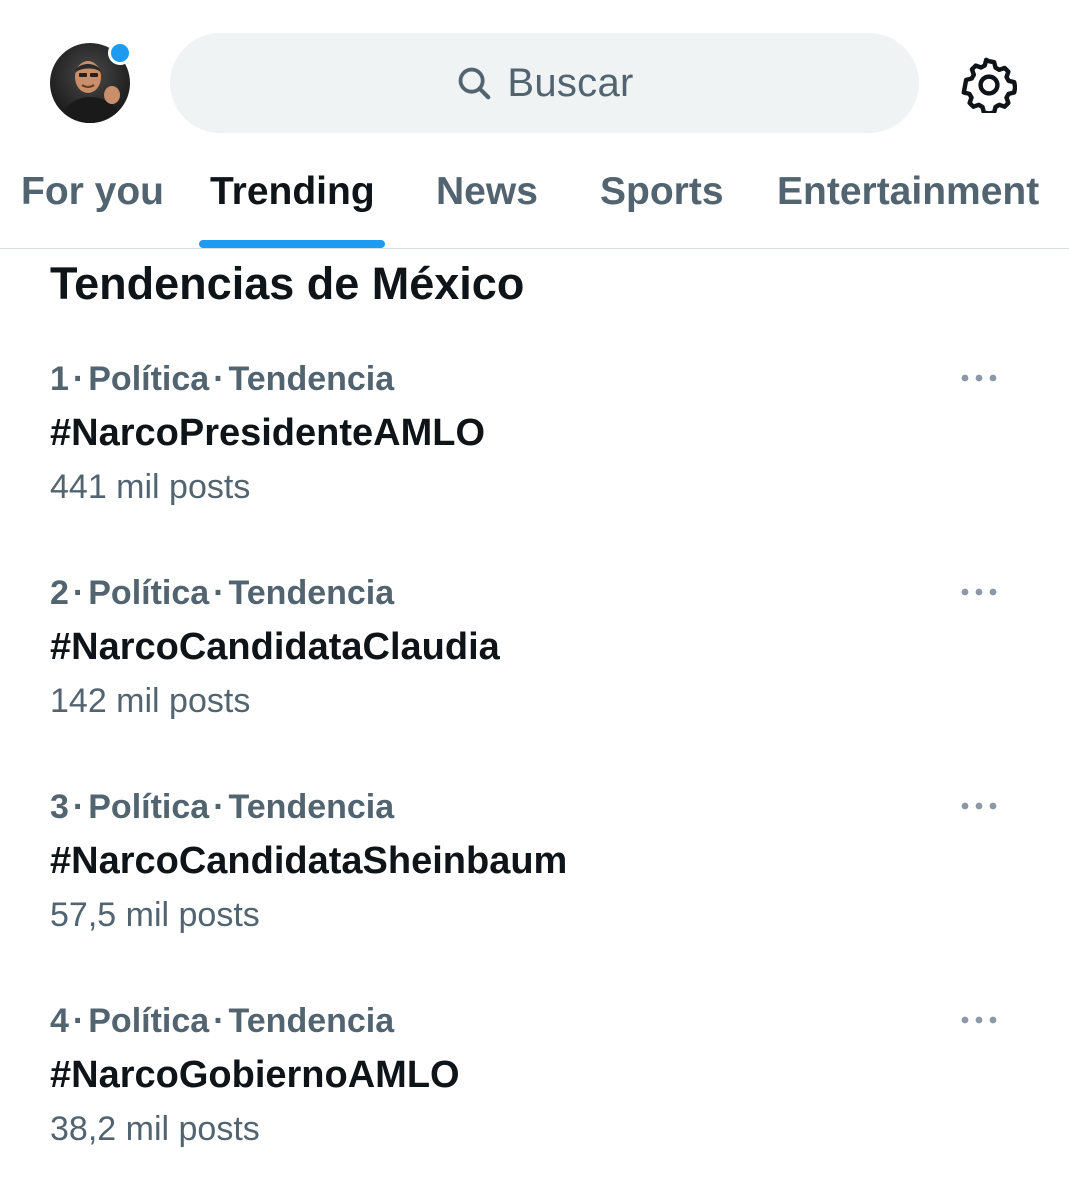 Image resolution: width=1069 pixels, height=1200 pixels. What do you see at coordinates (989, 85) in the screenshot?
I see `gear-icon` at bounding box center [989, 85].